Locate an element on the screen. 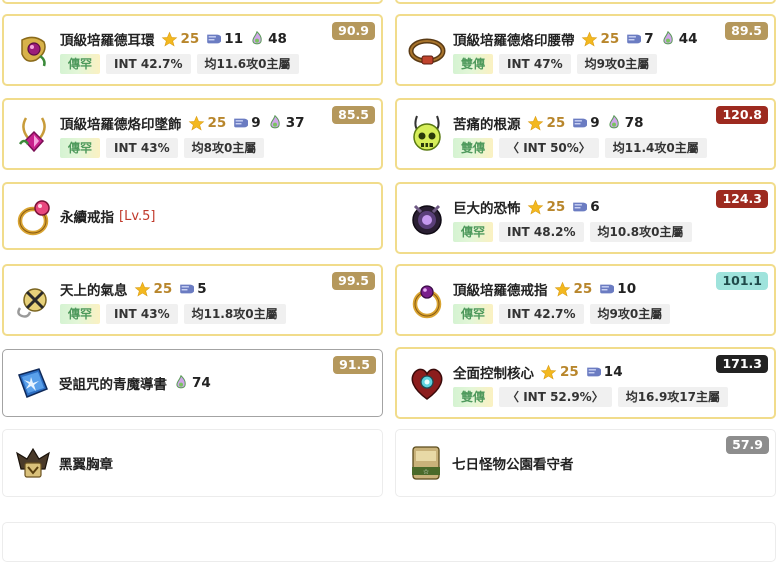 The height and width of the screenshot is (562, 776). score-badge: 89.5 is located at coordinates (746, 31).